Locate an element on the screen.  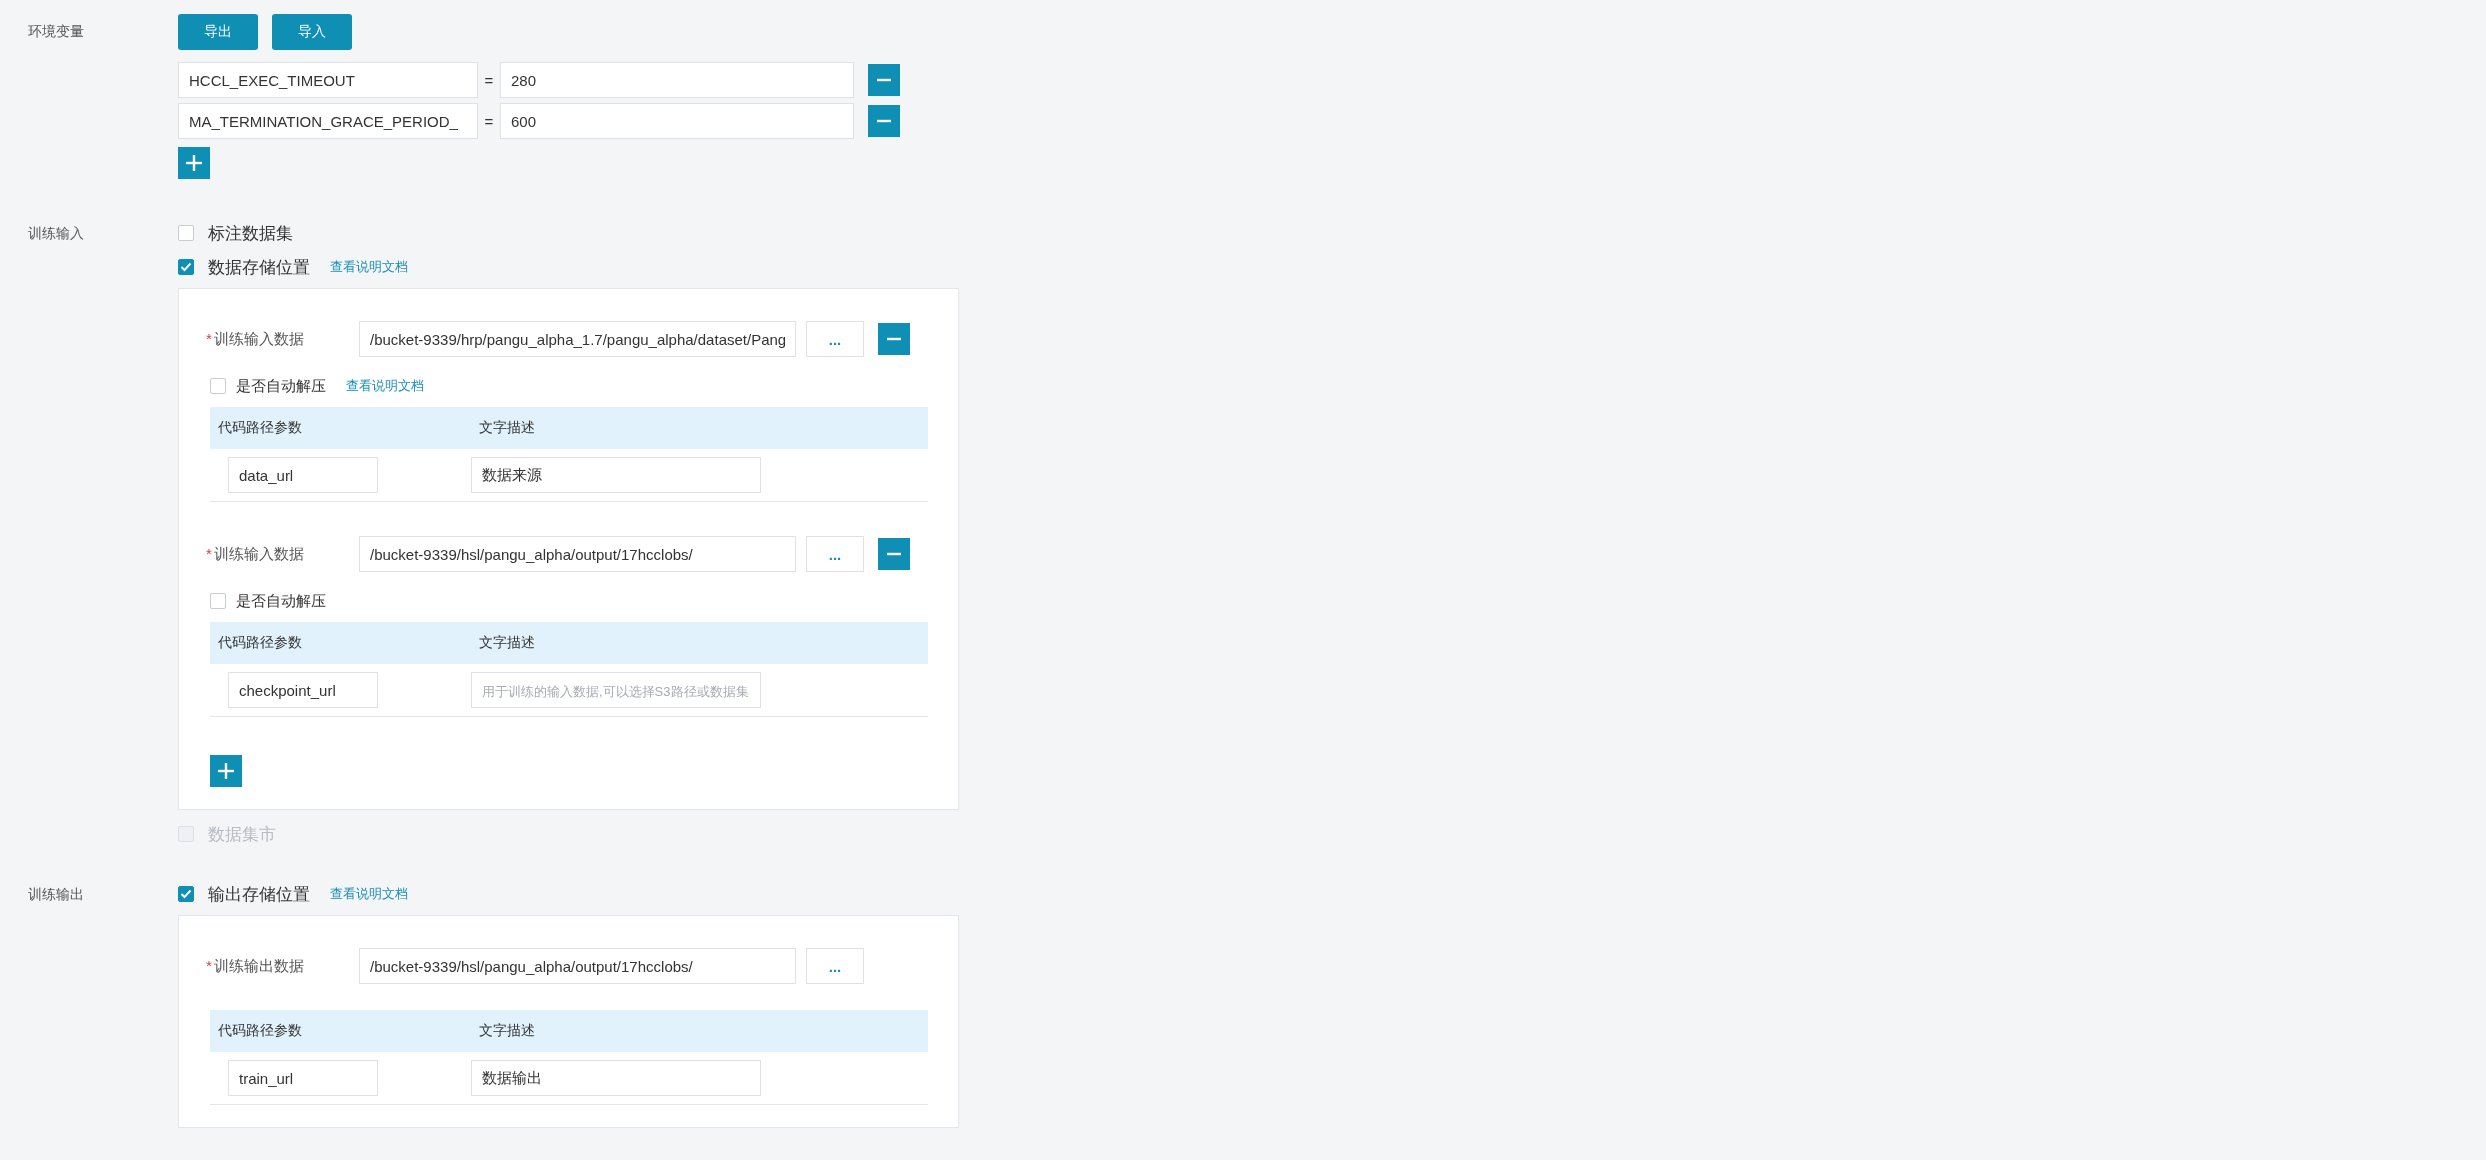
param-input: checkpoint_url is located at coordinates (303, 690).